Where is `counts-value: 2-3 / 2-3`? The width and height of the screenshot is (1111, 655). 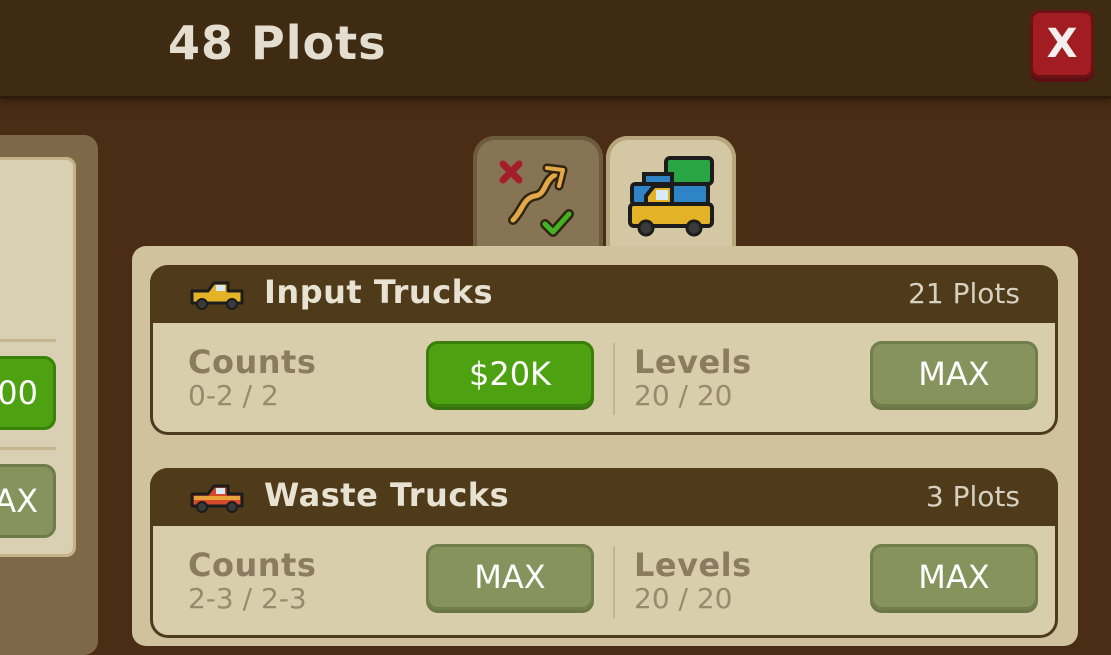 counts-value: 2-3 / 2-3 is located at coordinates (247, 598).